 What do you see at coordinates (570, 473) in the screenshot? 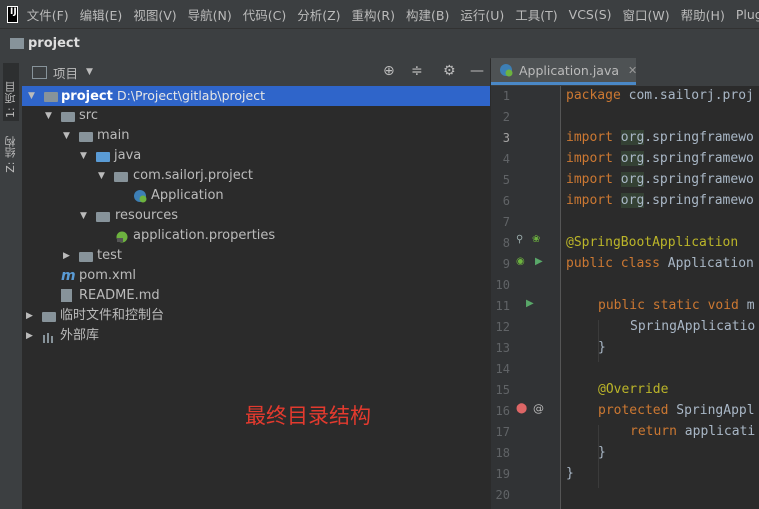
I see `code-line-19: }` at bounding box center [570, 473].